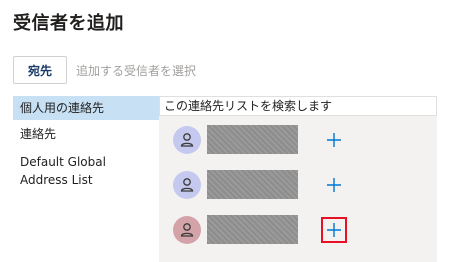 The image size is (450, 262). Describe the element at coordinates (40, 70) in the screenshot. I see `to-button: 宛先` at that location.